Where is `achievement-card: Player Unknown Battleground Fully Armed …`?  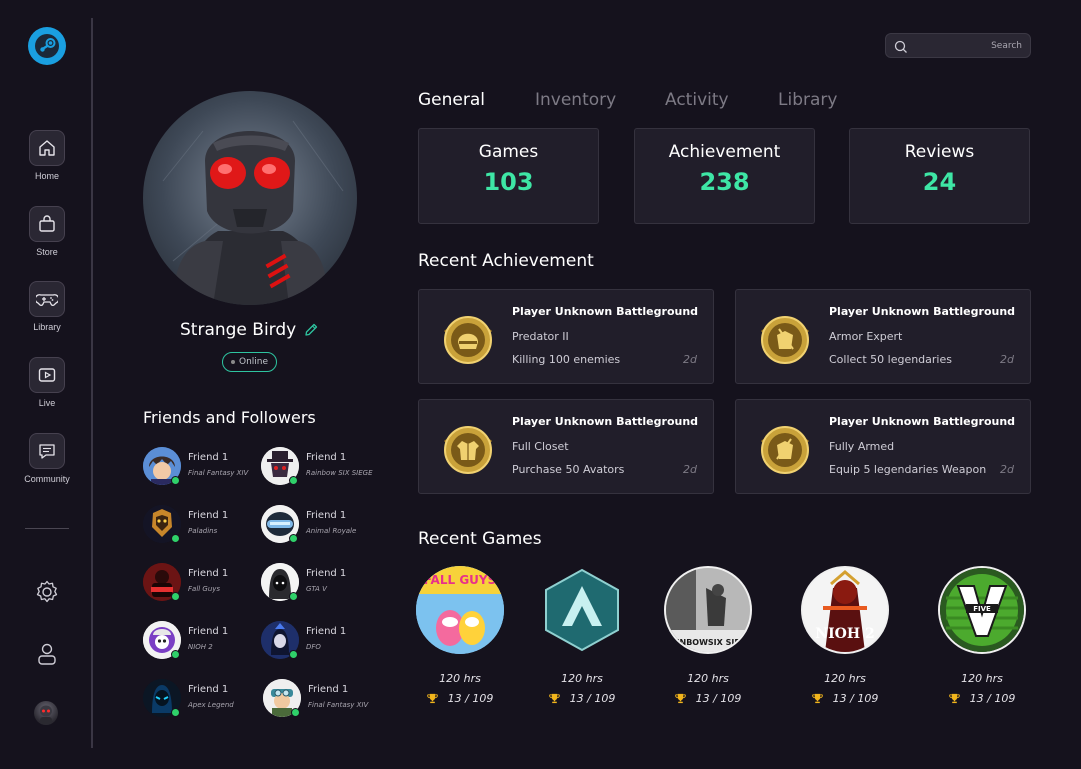 achievement-card: Player Unknown Battleground Fully Armed … is located at coordinates (883, 446).